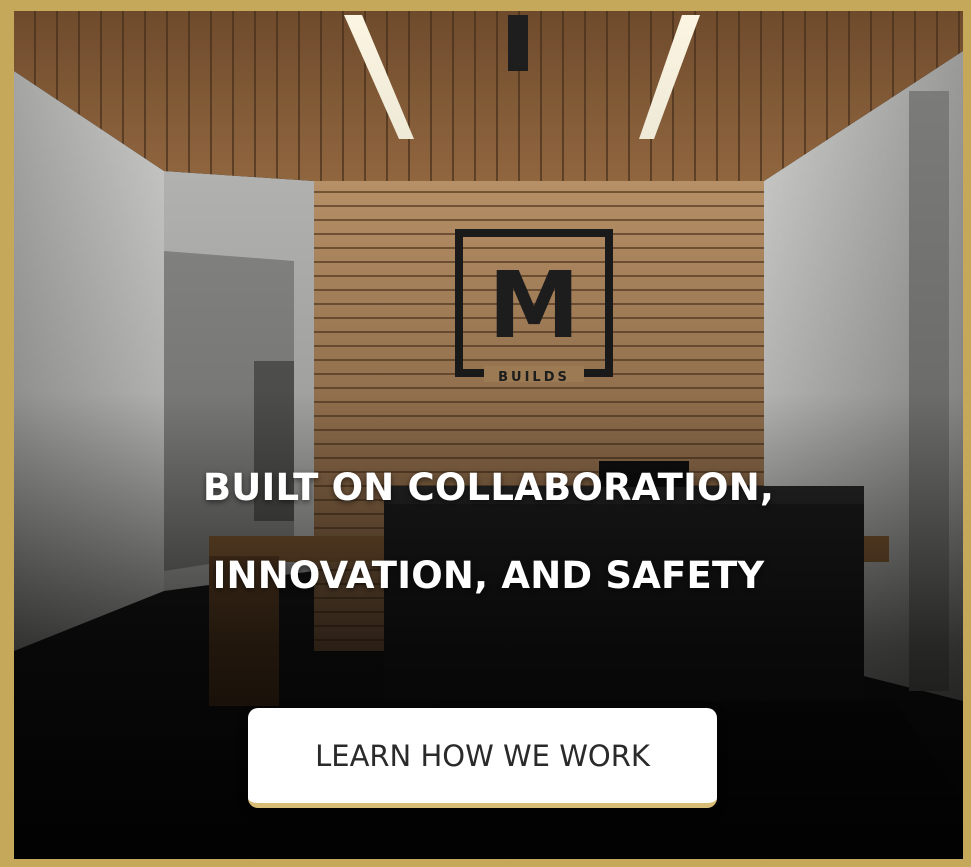 The height and width of the screenshot is (867, 971). Describe the element at coordinates (534, 305) in the screenshot. I see `logo-letter: M` at that location.